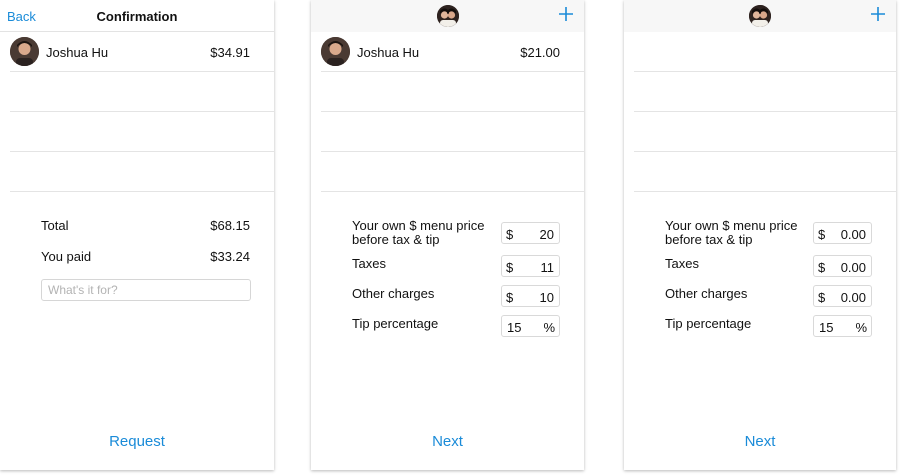  What do you see at coordinates (142, 52) in the screenshot?
I see `list-item: Joshua Hu $34.91` at bounding box center [142, 52].